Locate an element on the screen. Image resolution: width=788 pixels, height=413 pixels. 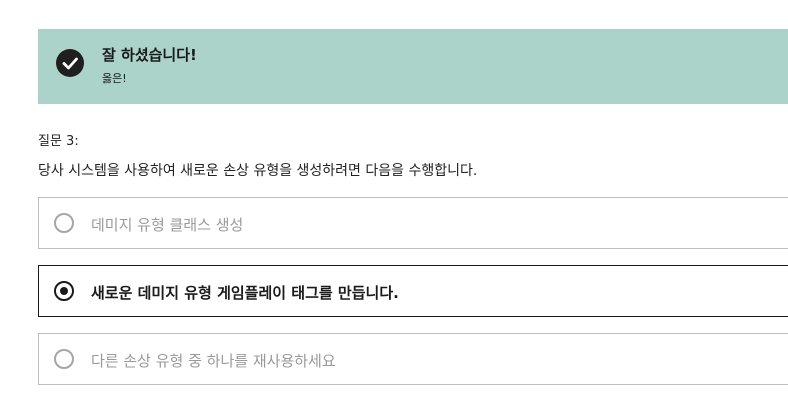
radio-dot is located at coordinates (64, 291).